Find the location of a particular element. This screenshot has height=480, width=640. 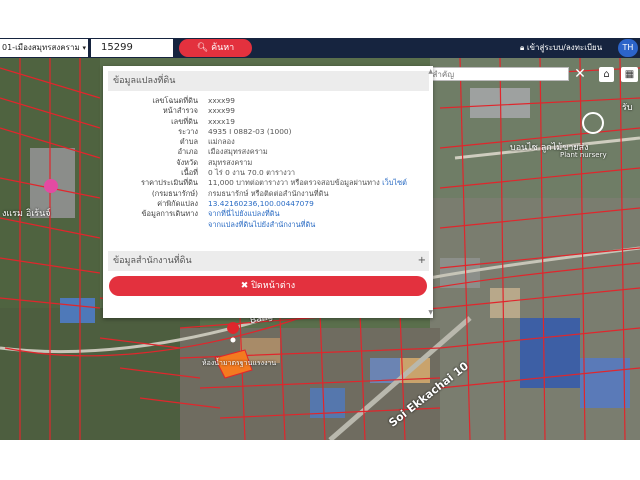

info-row-value: 13.42160236,100.00447079 is located at coordinates (261, 204).